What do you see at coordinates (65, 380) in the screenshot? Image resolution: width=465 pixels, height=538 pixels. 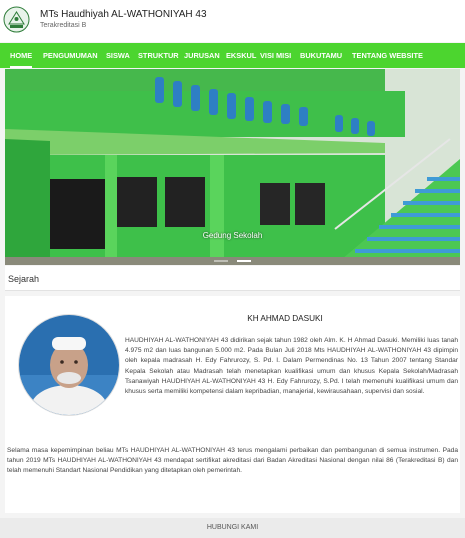 I see `photo-spacer` at bounding box center [65, 380].